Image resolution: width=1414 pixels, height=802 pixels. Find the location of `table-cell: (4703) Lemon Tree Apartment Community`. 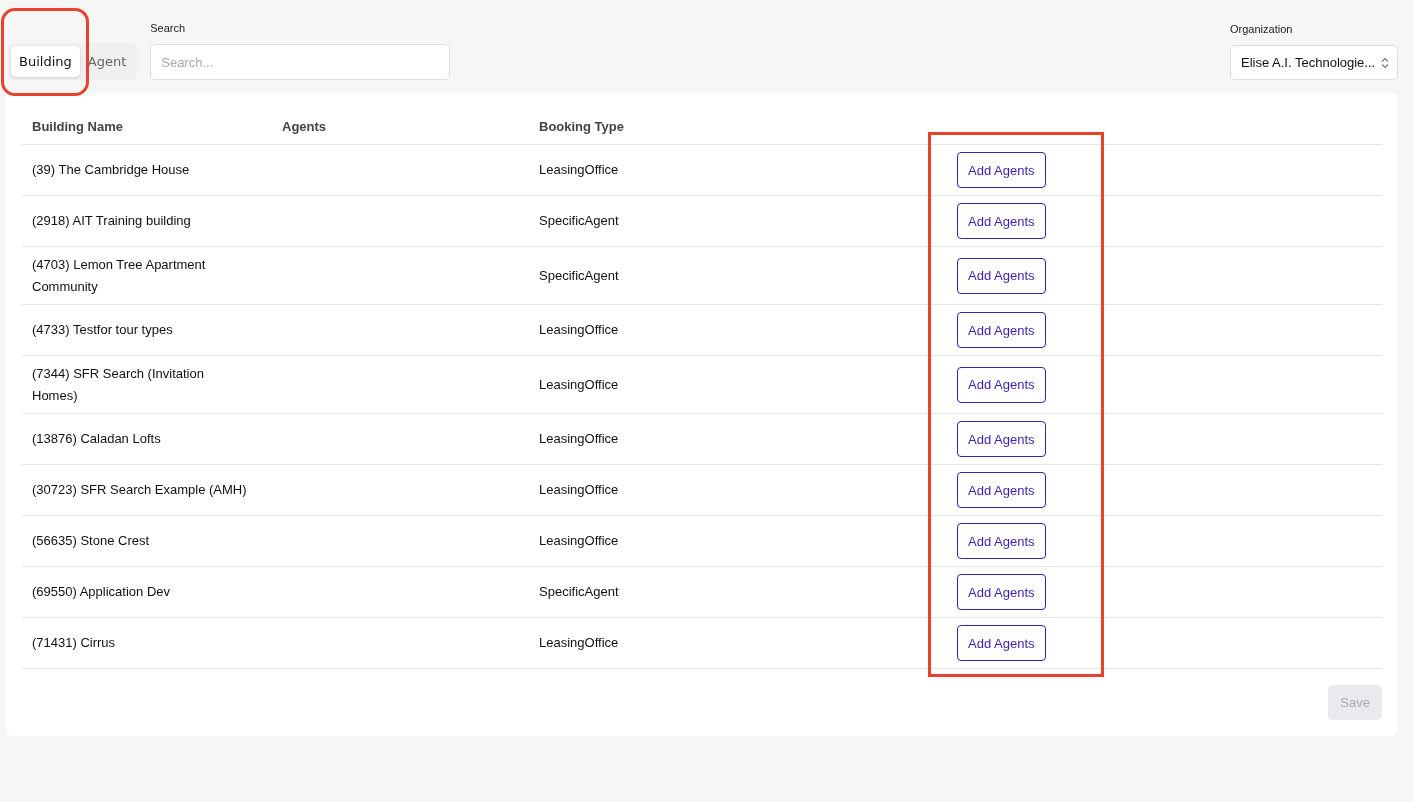

table-cell: (4703) Lemon Tree Apartment Community is located at coordinates (147, 275).